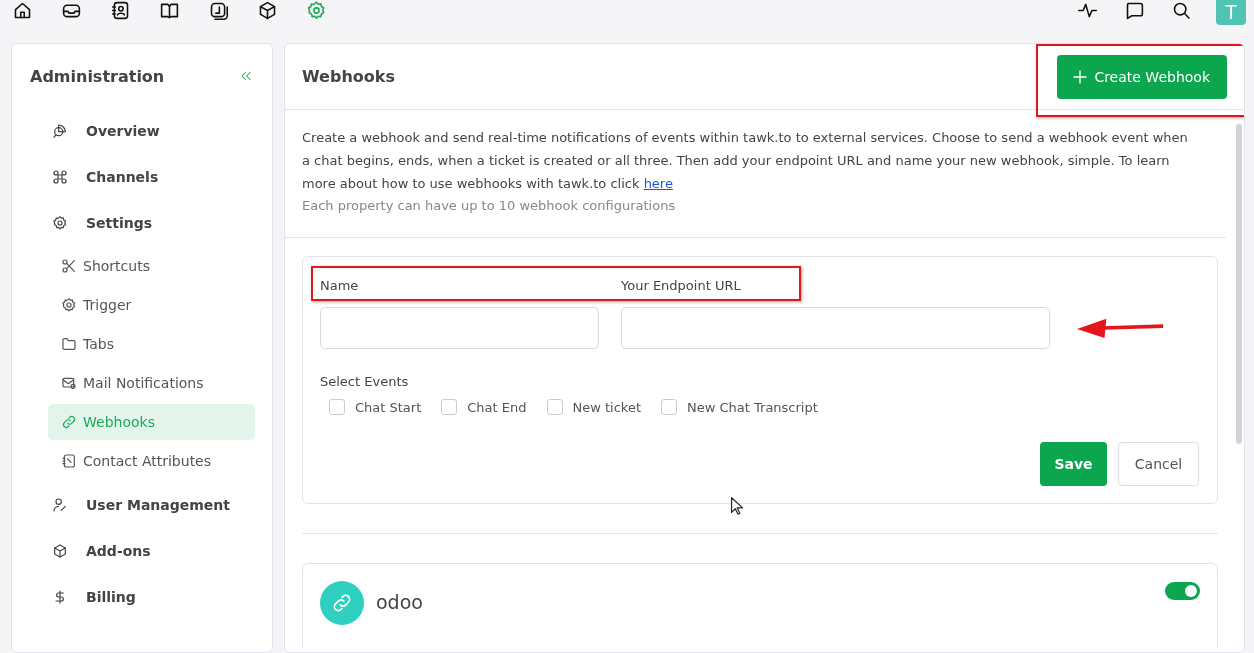 This screenshot has width=1254, height=653. Describe the element at coordinates (151, 266) in the screenshot. I see `sidebar-item: Shortcuts` at that location.